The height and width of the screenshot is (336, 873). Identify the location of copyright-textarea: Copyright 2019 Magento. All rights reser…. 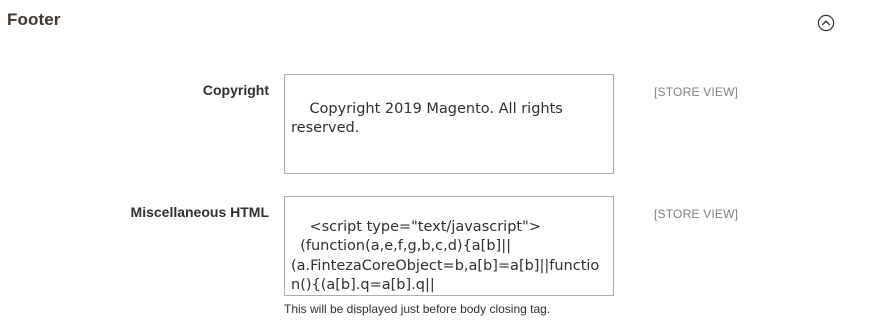
(449, 124).